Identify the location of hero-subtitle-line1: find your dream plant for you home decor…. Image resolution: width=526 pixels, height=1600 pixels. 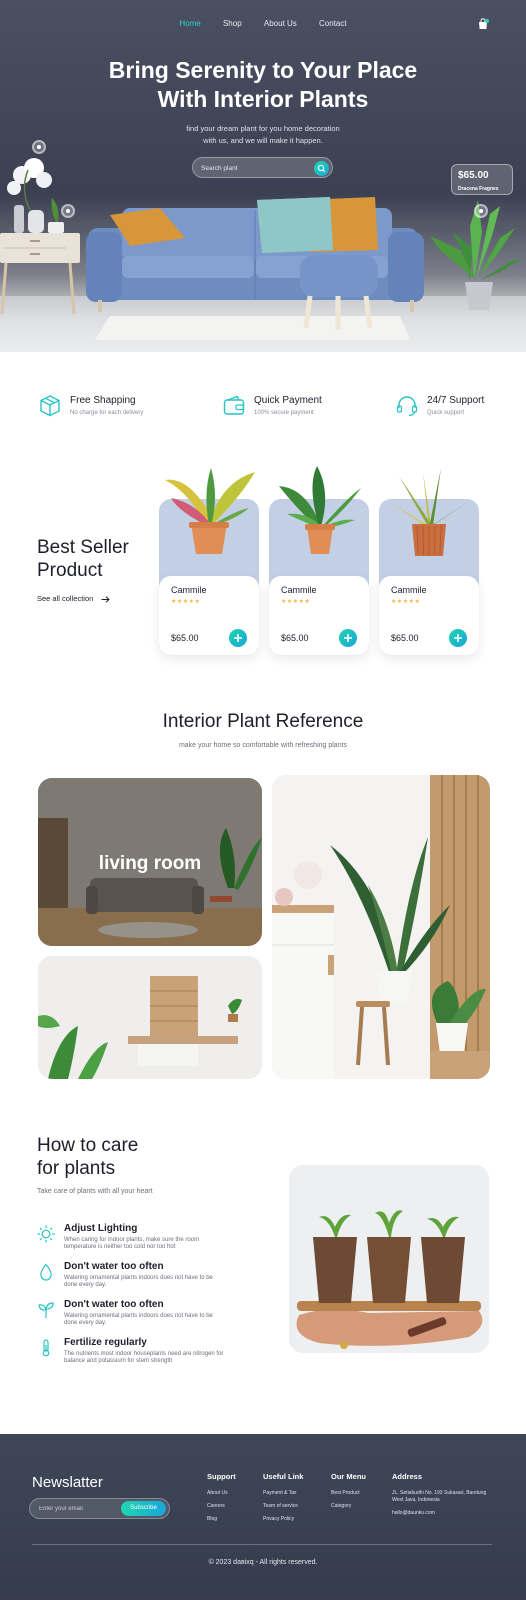
(263, 128).